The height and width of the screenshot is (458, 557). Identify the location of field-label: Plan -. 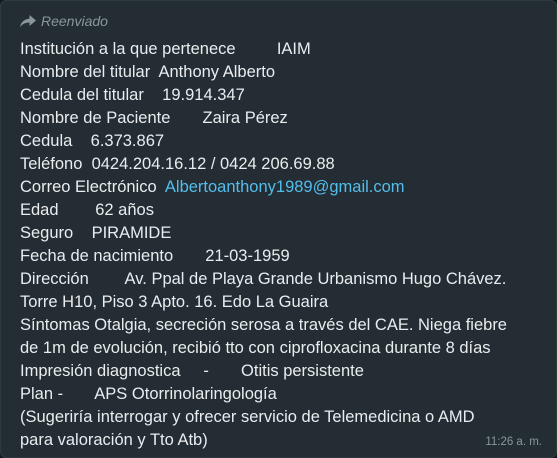
(42, 394).